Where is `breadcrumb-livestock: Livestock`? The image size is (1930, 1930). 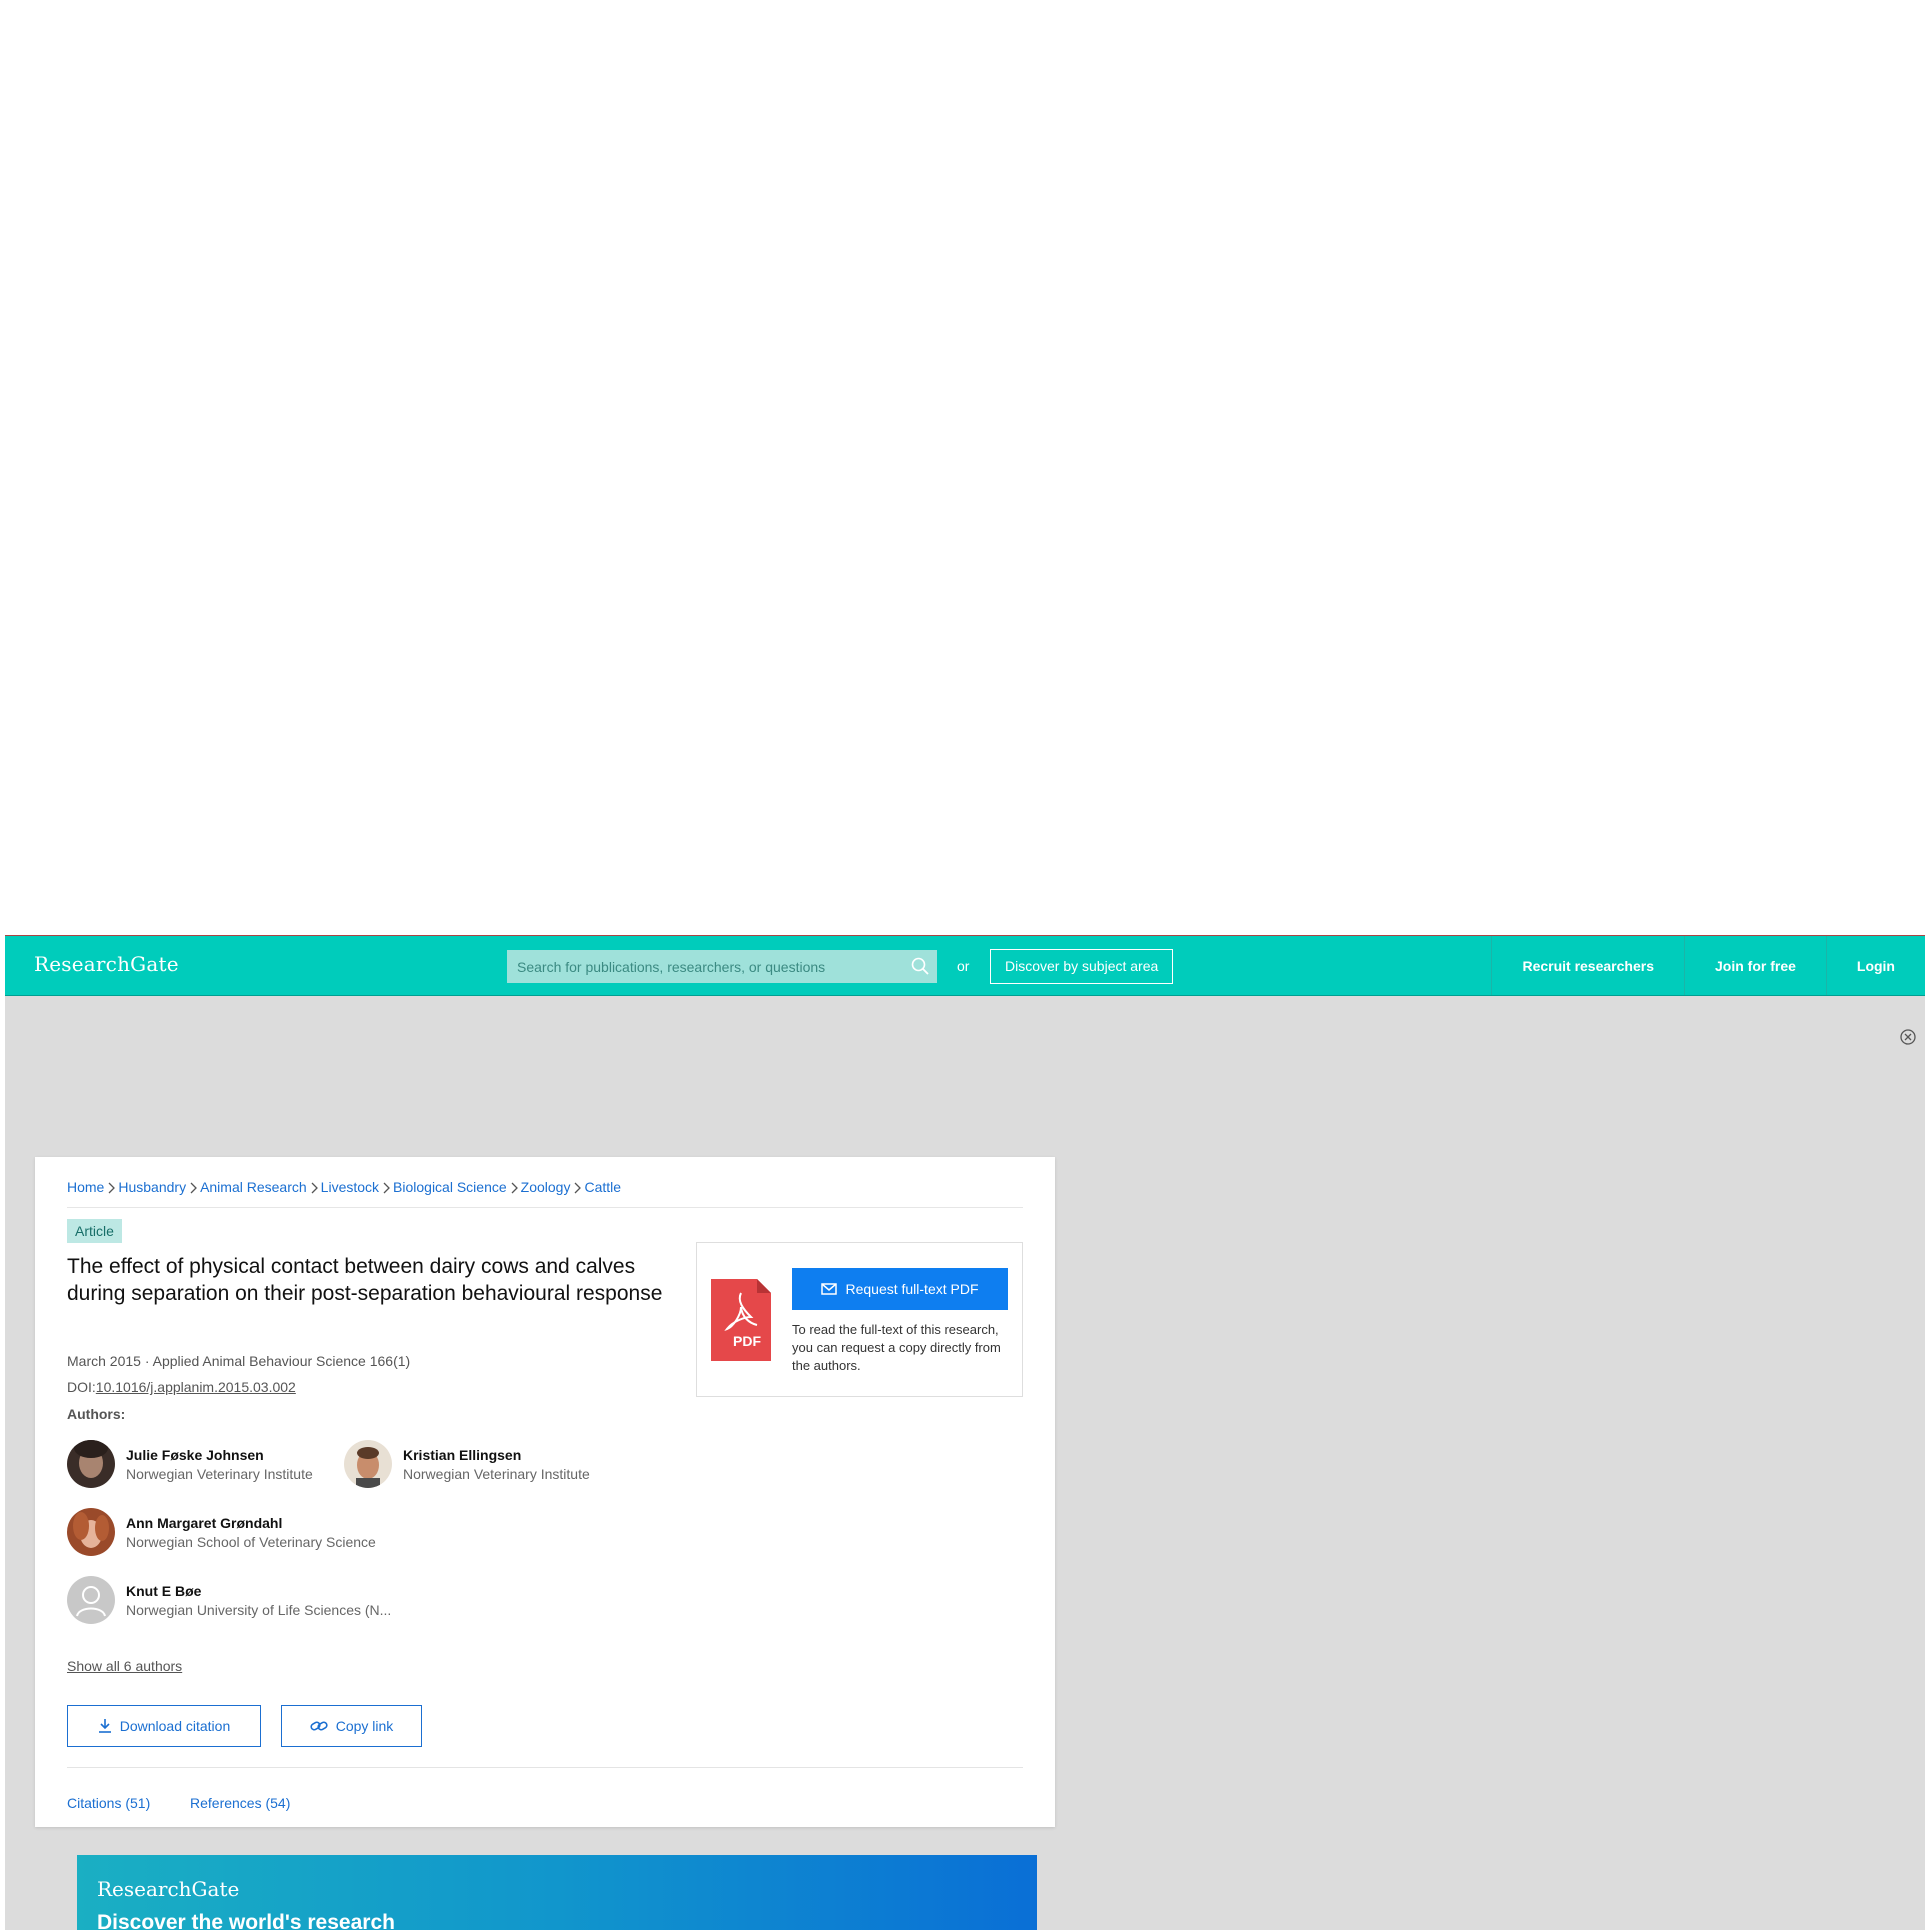
breadcrumb-livestock: Livestock is located at coordinates (350, 1193).